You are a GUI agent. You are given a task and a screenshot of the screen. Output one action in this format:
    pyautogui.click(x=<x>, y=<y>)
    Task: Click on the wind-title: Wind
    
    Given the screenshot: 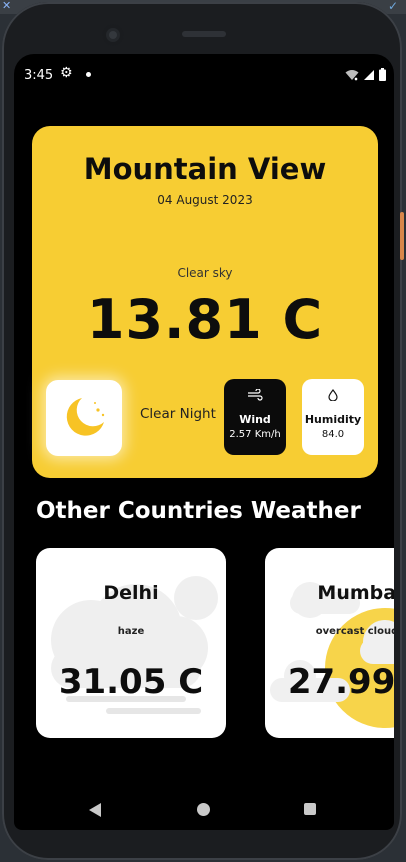 What is the action you would take?
    pyautogui.click(x=255, y=419)
    